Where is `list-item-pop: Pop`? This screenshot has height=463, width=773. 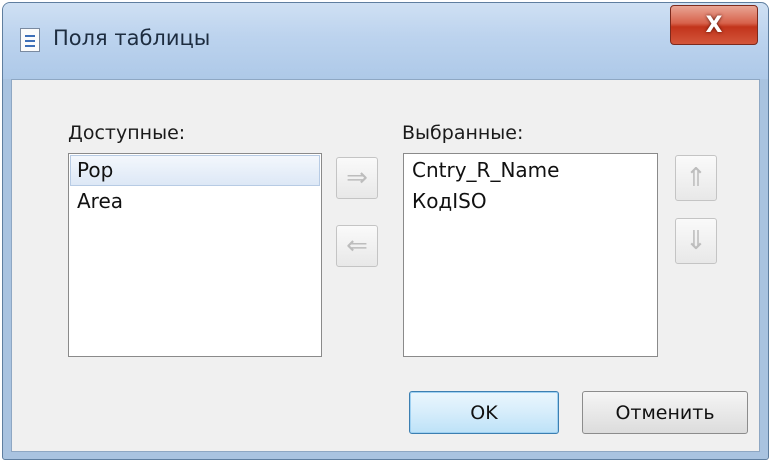 list-item-pop: Pop is located at coordinates (195, 170).